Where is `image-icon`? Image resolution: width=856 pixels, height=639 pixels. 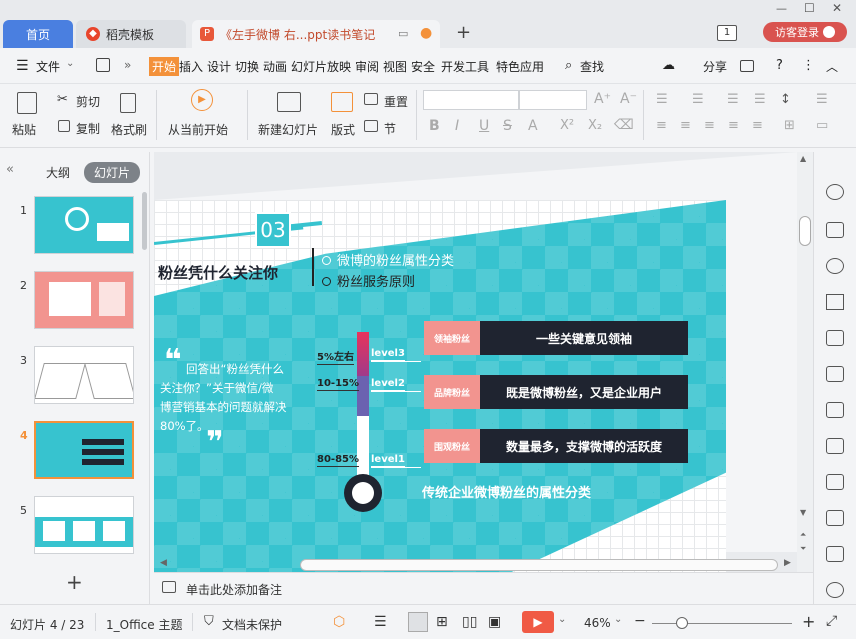 image-icon is located at coordinates (835, 446).